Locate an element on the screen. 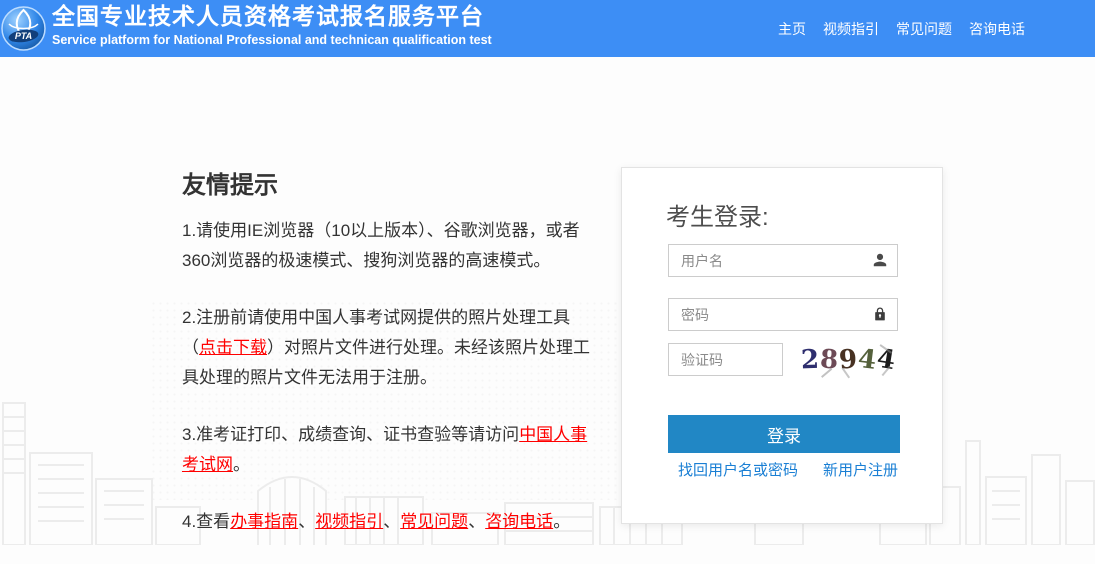 This screenshot has height=564, width=1095. pta-logo: PTA is located at coordinates (23, 28).